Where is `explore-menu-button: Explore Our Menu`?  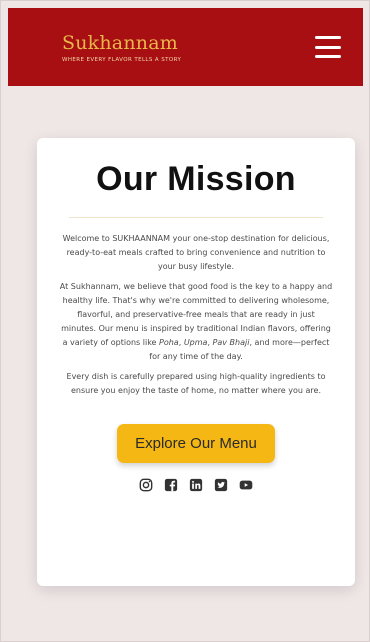 explore-menu-button: Explore Our Menu is located at coordinates (196, 443).